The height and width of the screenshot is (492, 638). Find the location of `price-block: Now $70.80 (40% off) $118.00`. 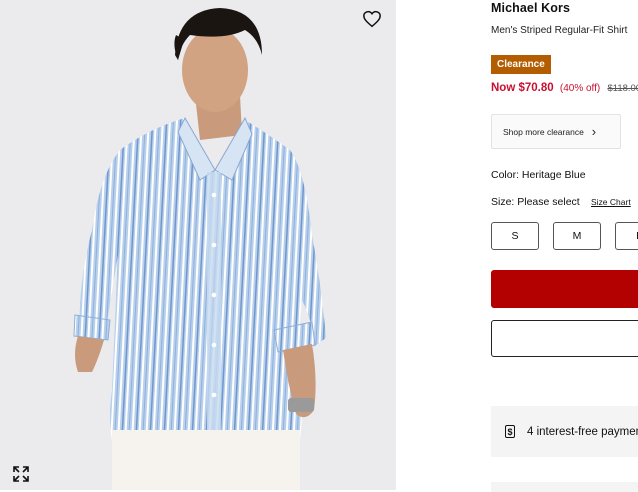

price-block: Now $70.80 (40% off) $118.00 is located at coordinates (564, 88).